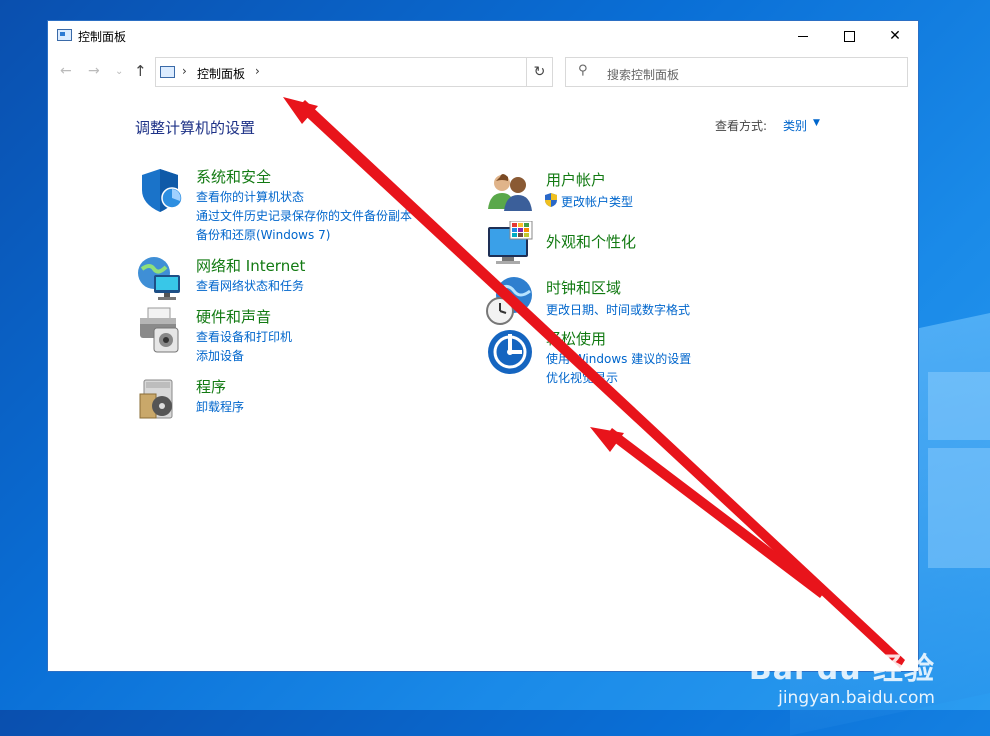  I want to click on display-palette-icon, so click(510, 245).